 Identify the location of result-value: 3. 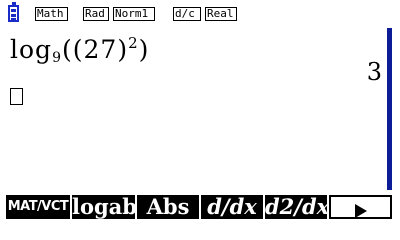
(374, 72).